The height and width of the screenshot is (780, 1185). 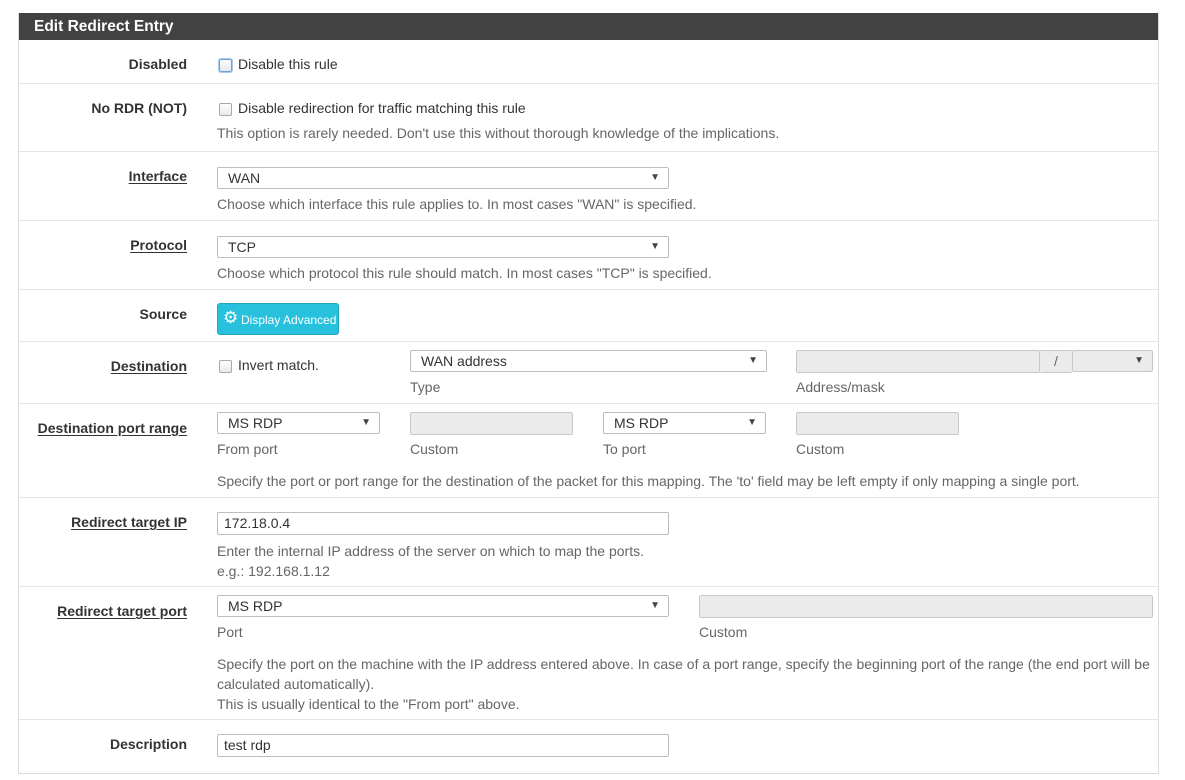 What do you see at coordinates (122, 611) in the screenshot?
I see `target-port-label: Redirect target port` at bounding box center [122, 611].